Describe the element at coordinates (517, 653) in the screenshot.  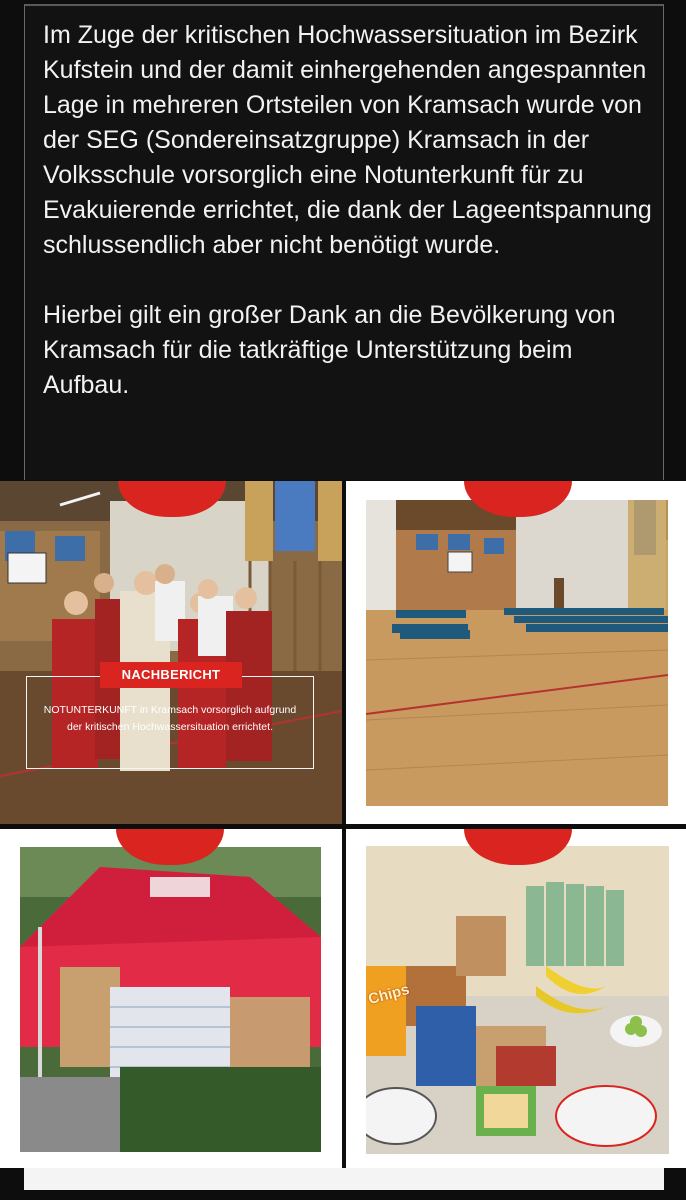
I see `photo-gym-cots` at that location.